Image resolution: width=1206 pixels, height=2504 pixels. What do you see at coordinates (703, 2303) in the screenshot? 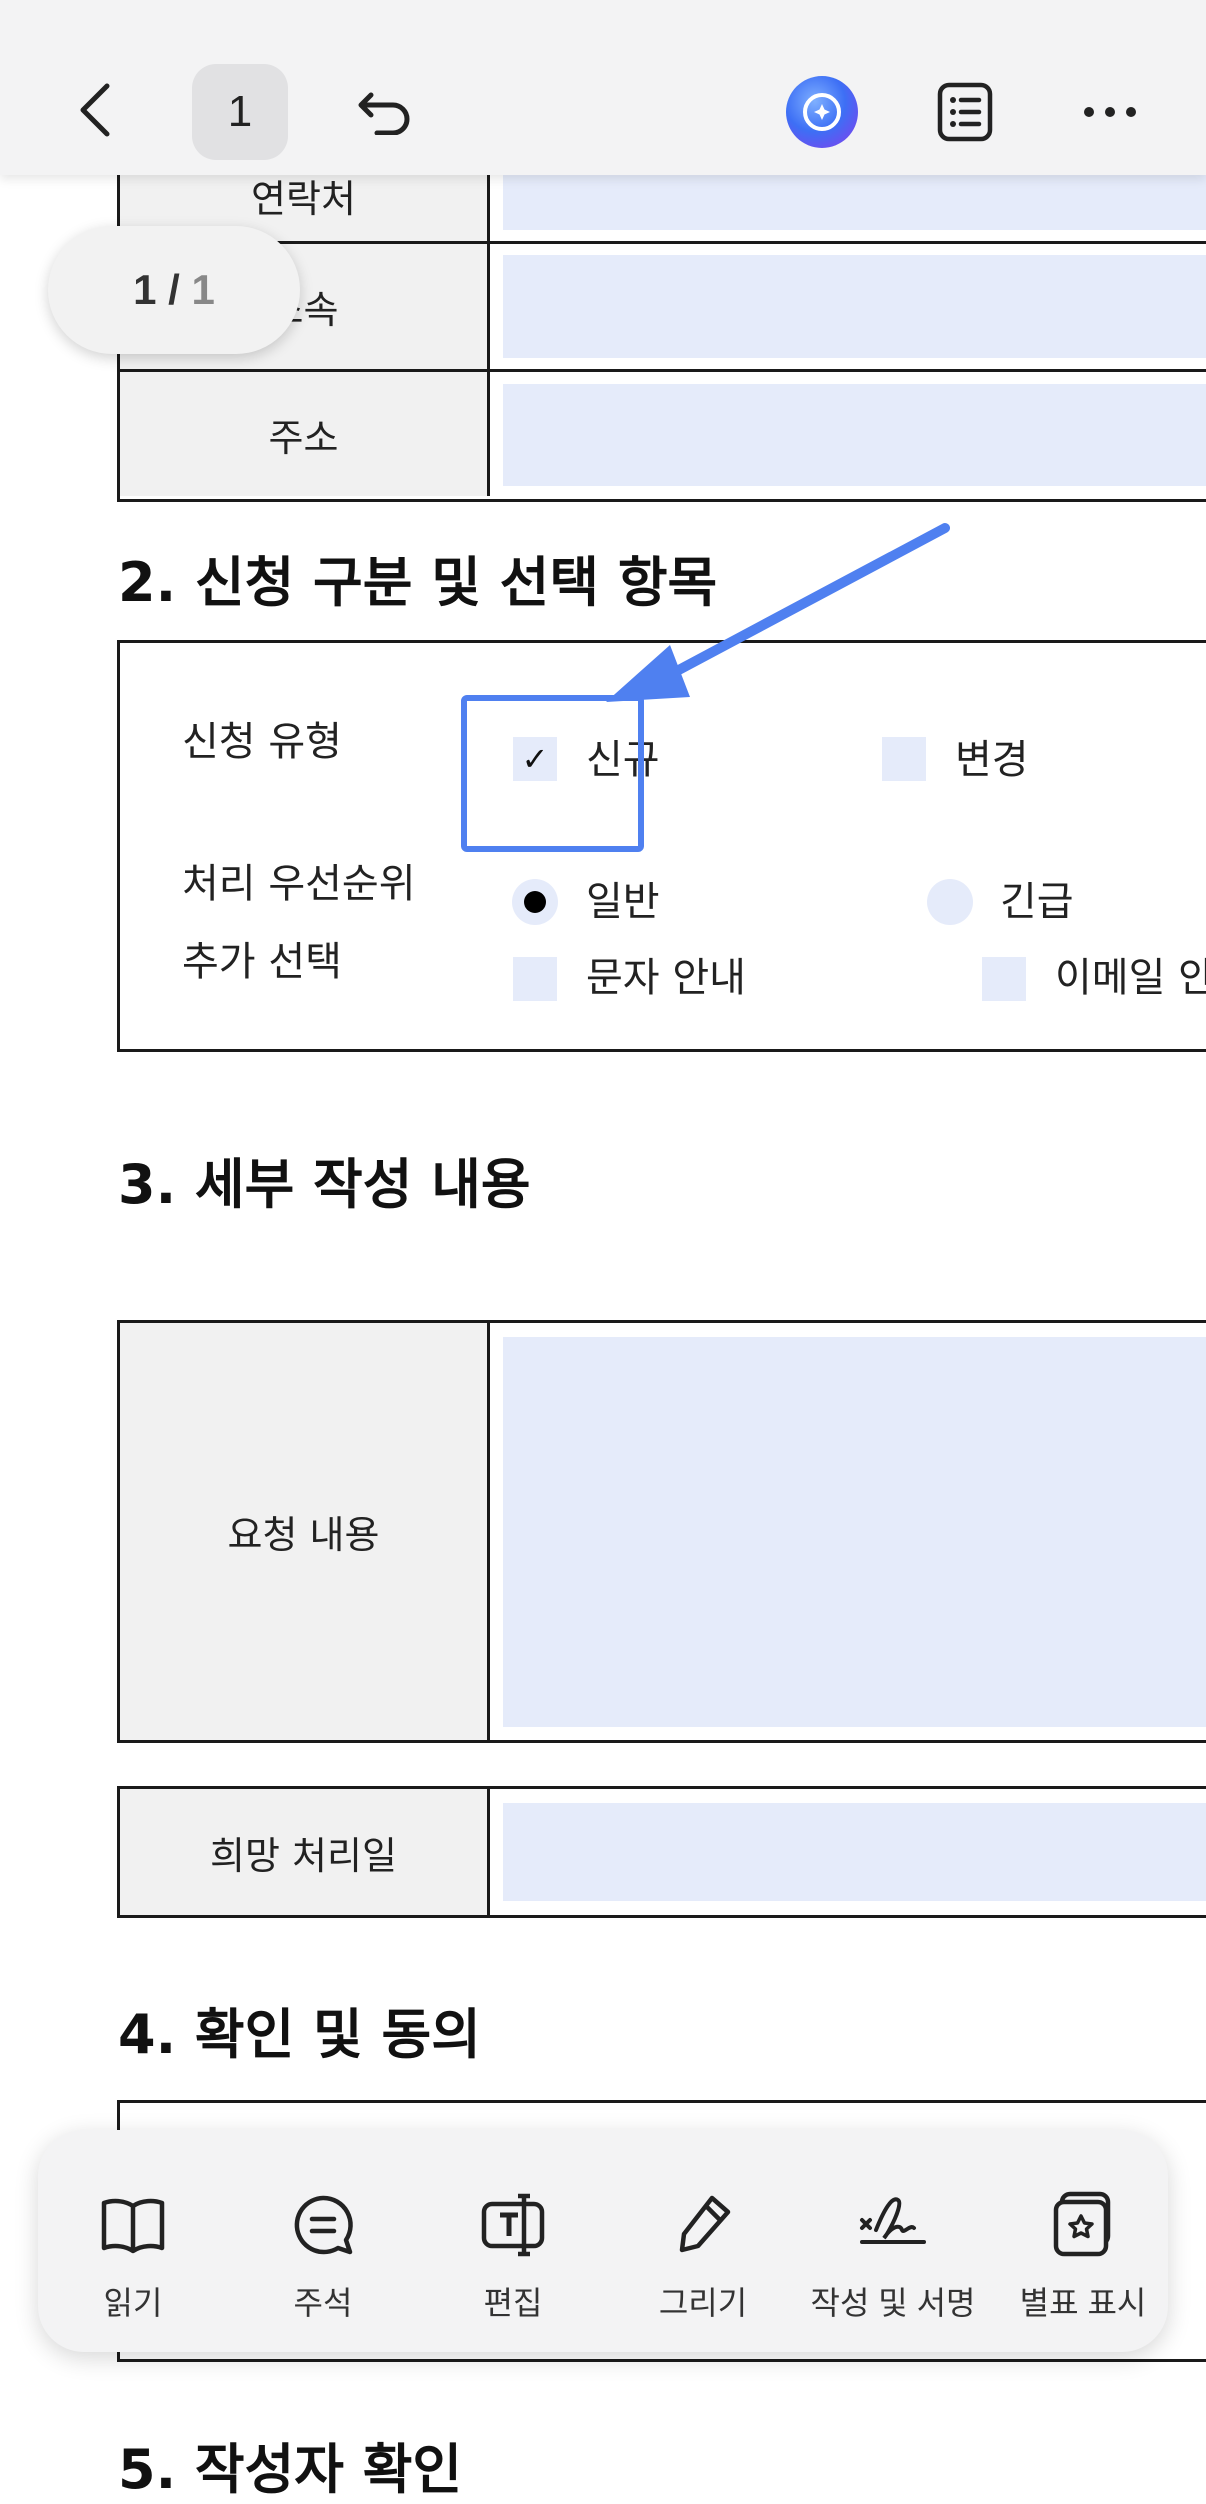
I see `tool-draw-label: 그리기` at bounding box center [703, 2303].